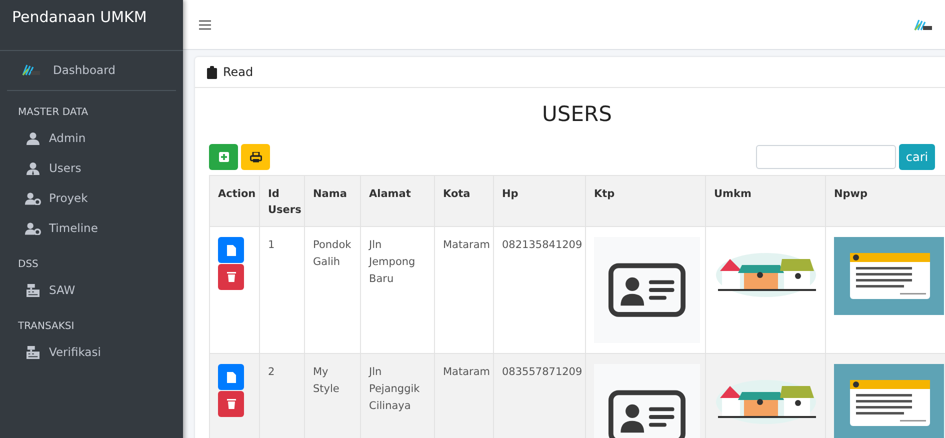 This screenshot has height=438, width=945. What do you see at coordinates (397, 396) in the screenshot?
I see `table-cell: Jln Pejanggik Cilinaya` at bounding box center [397, 396].